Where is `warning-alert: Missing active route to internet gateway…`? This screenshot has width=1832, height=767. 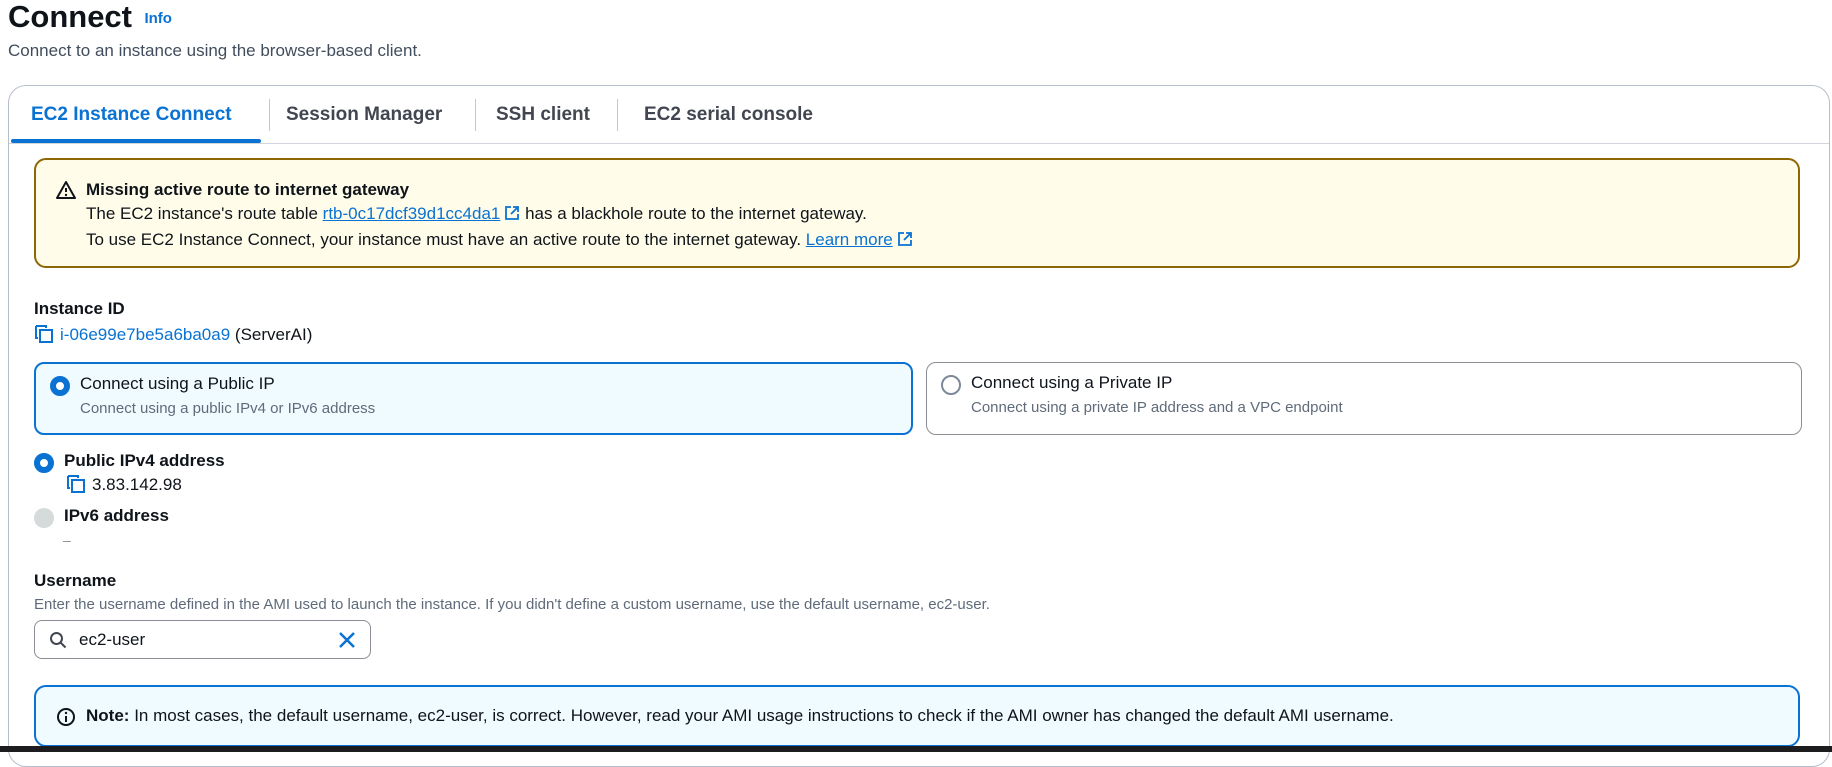 warning-alert: Missing active route to internet gateway… is located at coordinates (917, 213).